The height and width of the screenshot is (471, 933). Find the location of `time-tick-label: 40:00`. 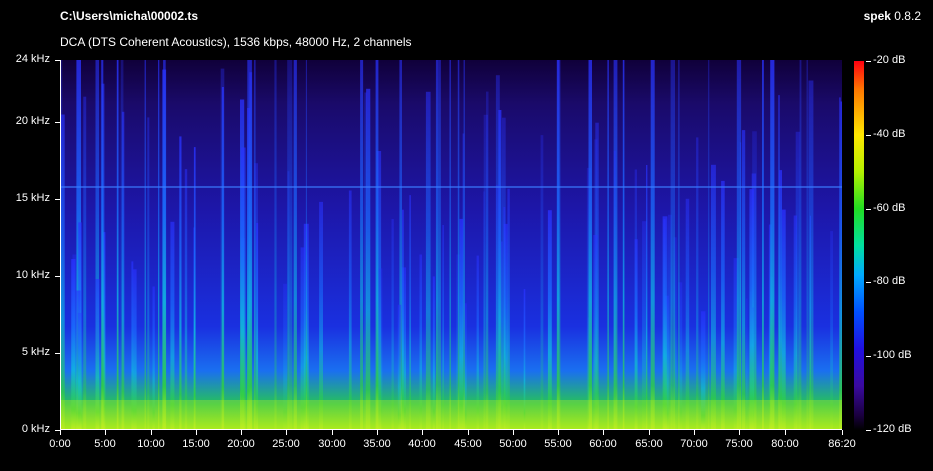

time-tick-label: 40:00 is located at coordinates (422, 444).